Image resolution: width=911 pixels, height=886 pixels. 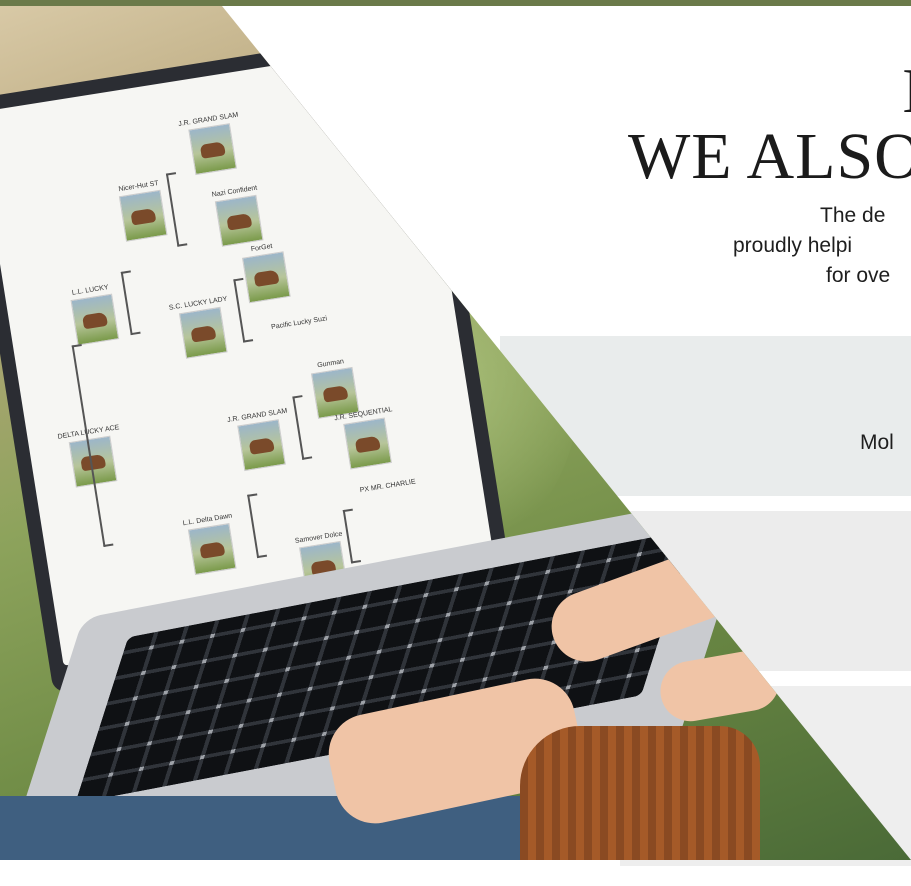 I want to click on pedigree-node: ForGet, so click(x=265, y=272).